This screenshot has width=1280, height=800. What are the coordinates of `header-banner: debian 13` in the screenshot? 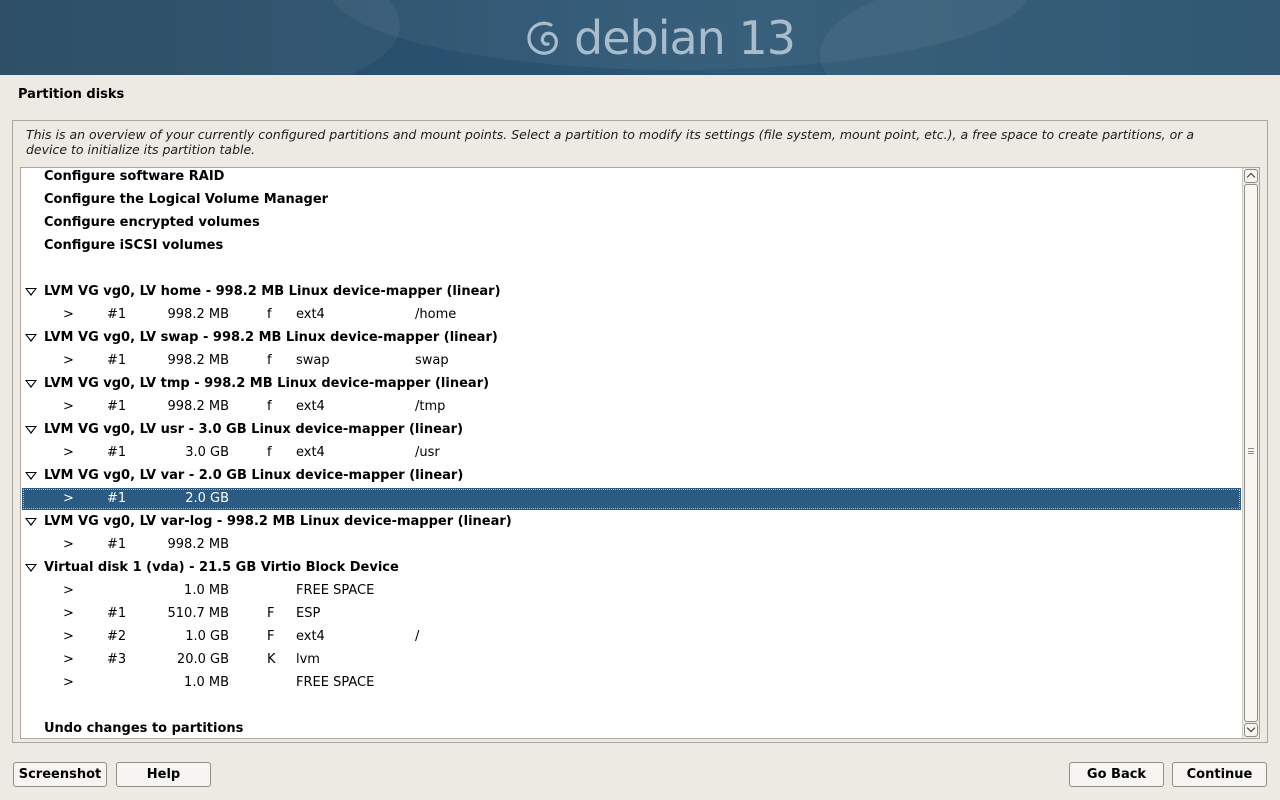 It's located at (640, 37).